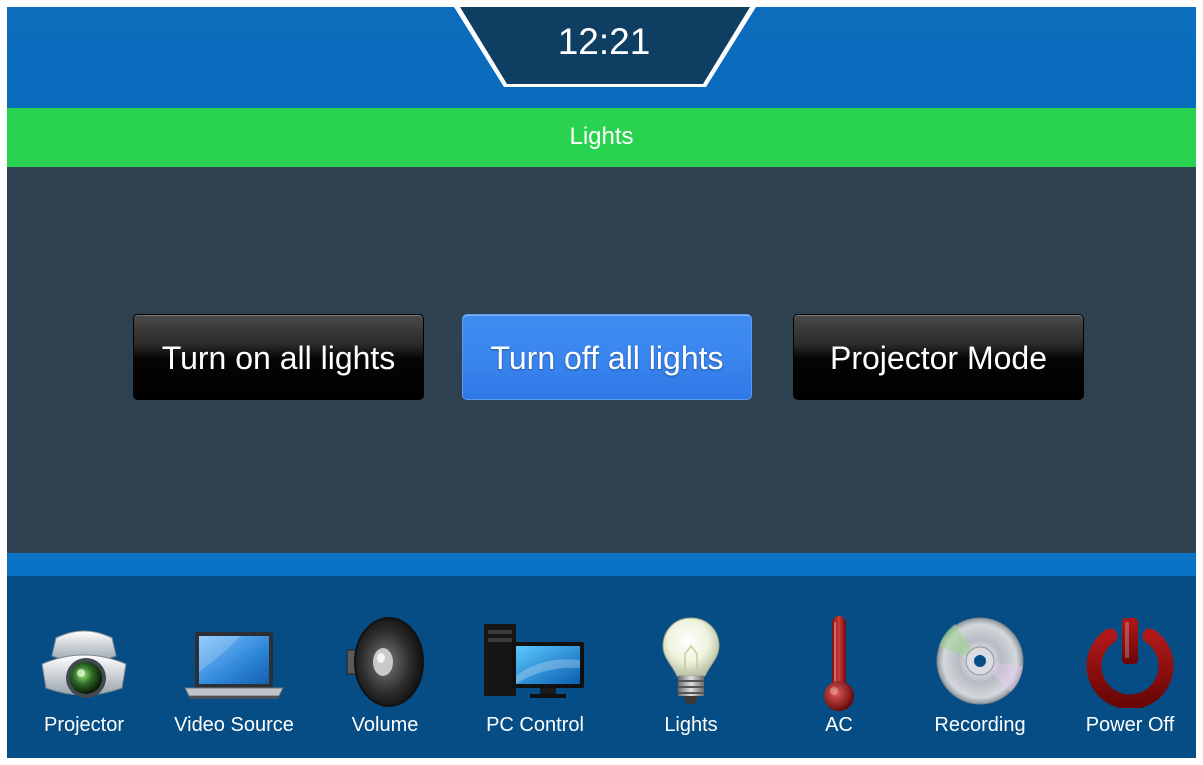  I want to click on clock-tab: 12:21, so click(609, 49).